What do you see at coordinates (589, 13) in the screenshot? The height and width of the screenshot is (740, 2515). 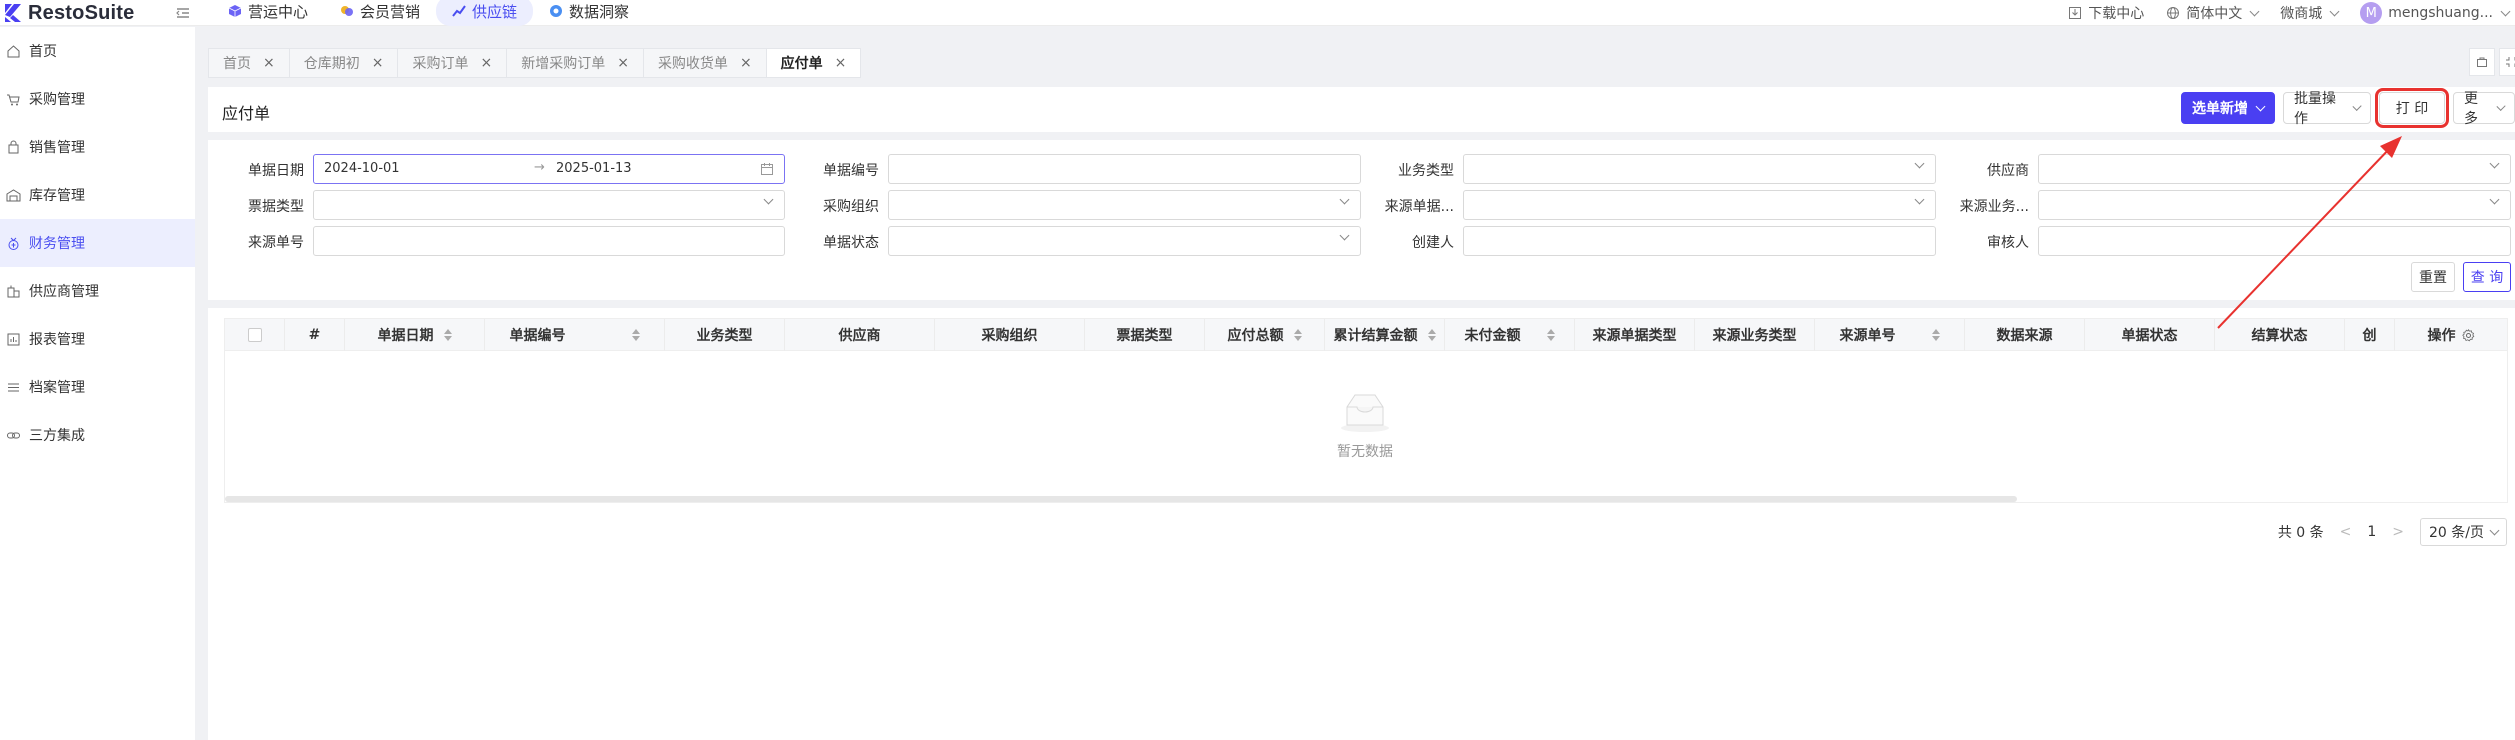 I see `nav-data-insight: 数据洞察` at bounding box center [589, 13].